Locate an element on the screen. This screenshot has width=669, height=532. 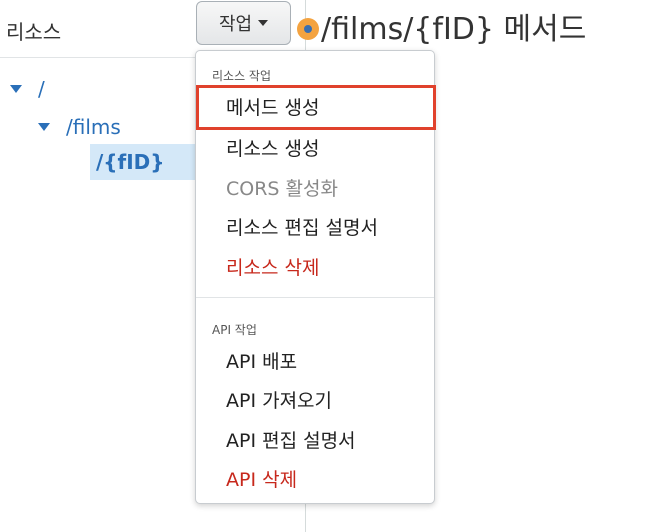
resources-pane-title: 리소스 is located at coordinates (34, 32).